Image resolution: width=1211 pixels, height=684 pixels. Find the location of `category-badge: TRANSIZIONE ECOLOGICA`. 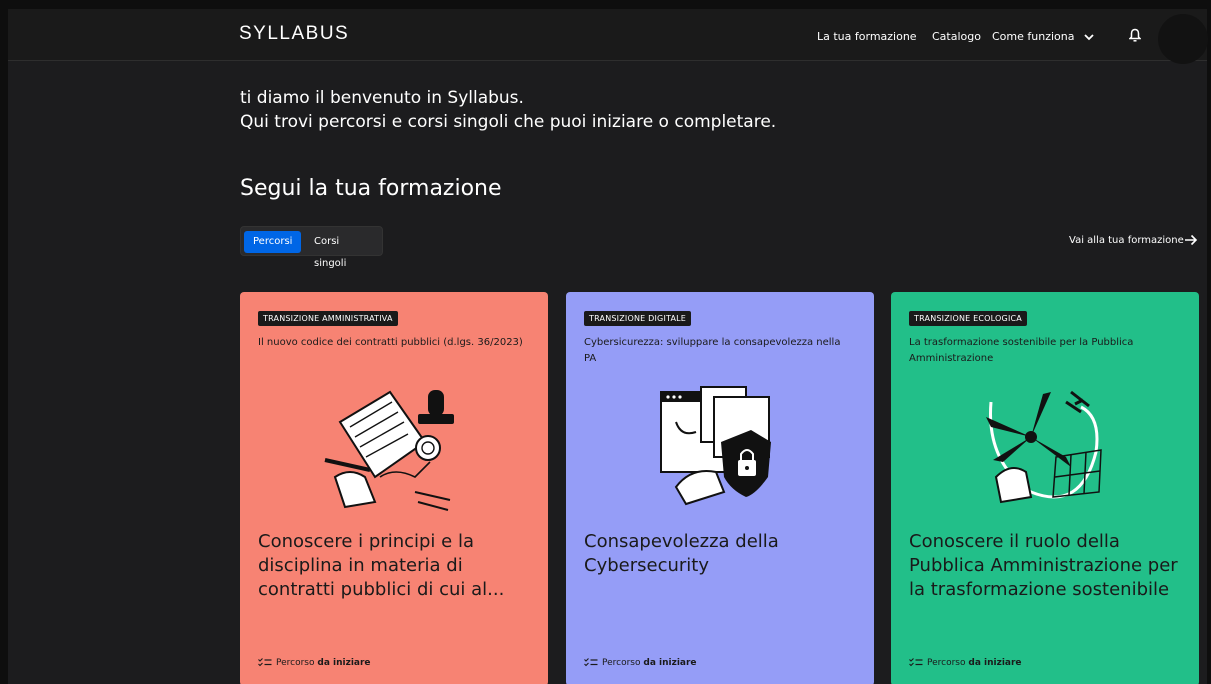

category-badge: TRANSIZIONE ECOLOGICA is located at coordinates (968, 318).